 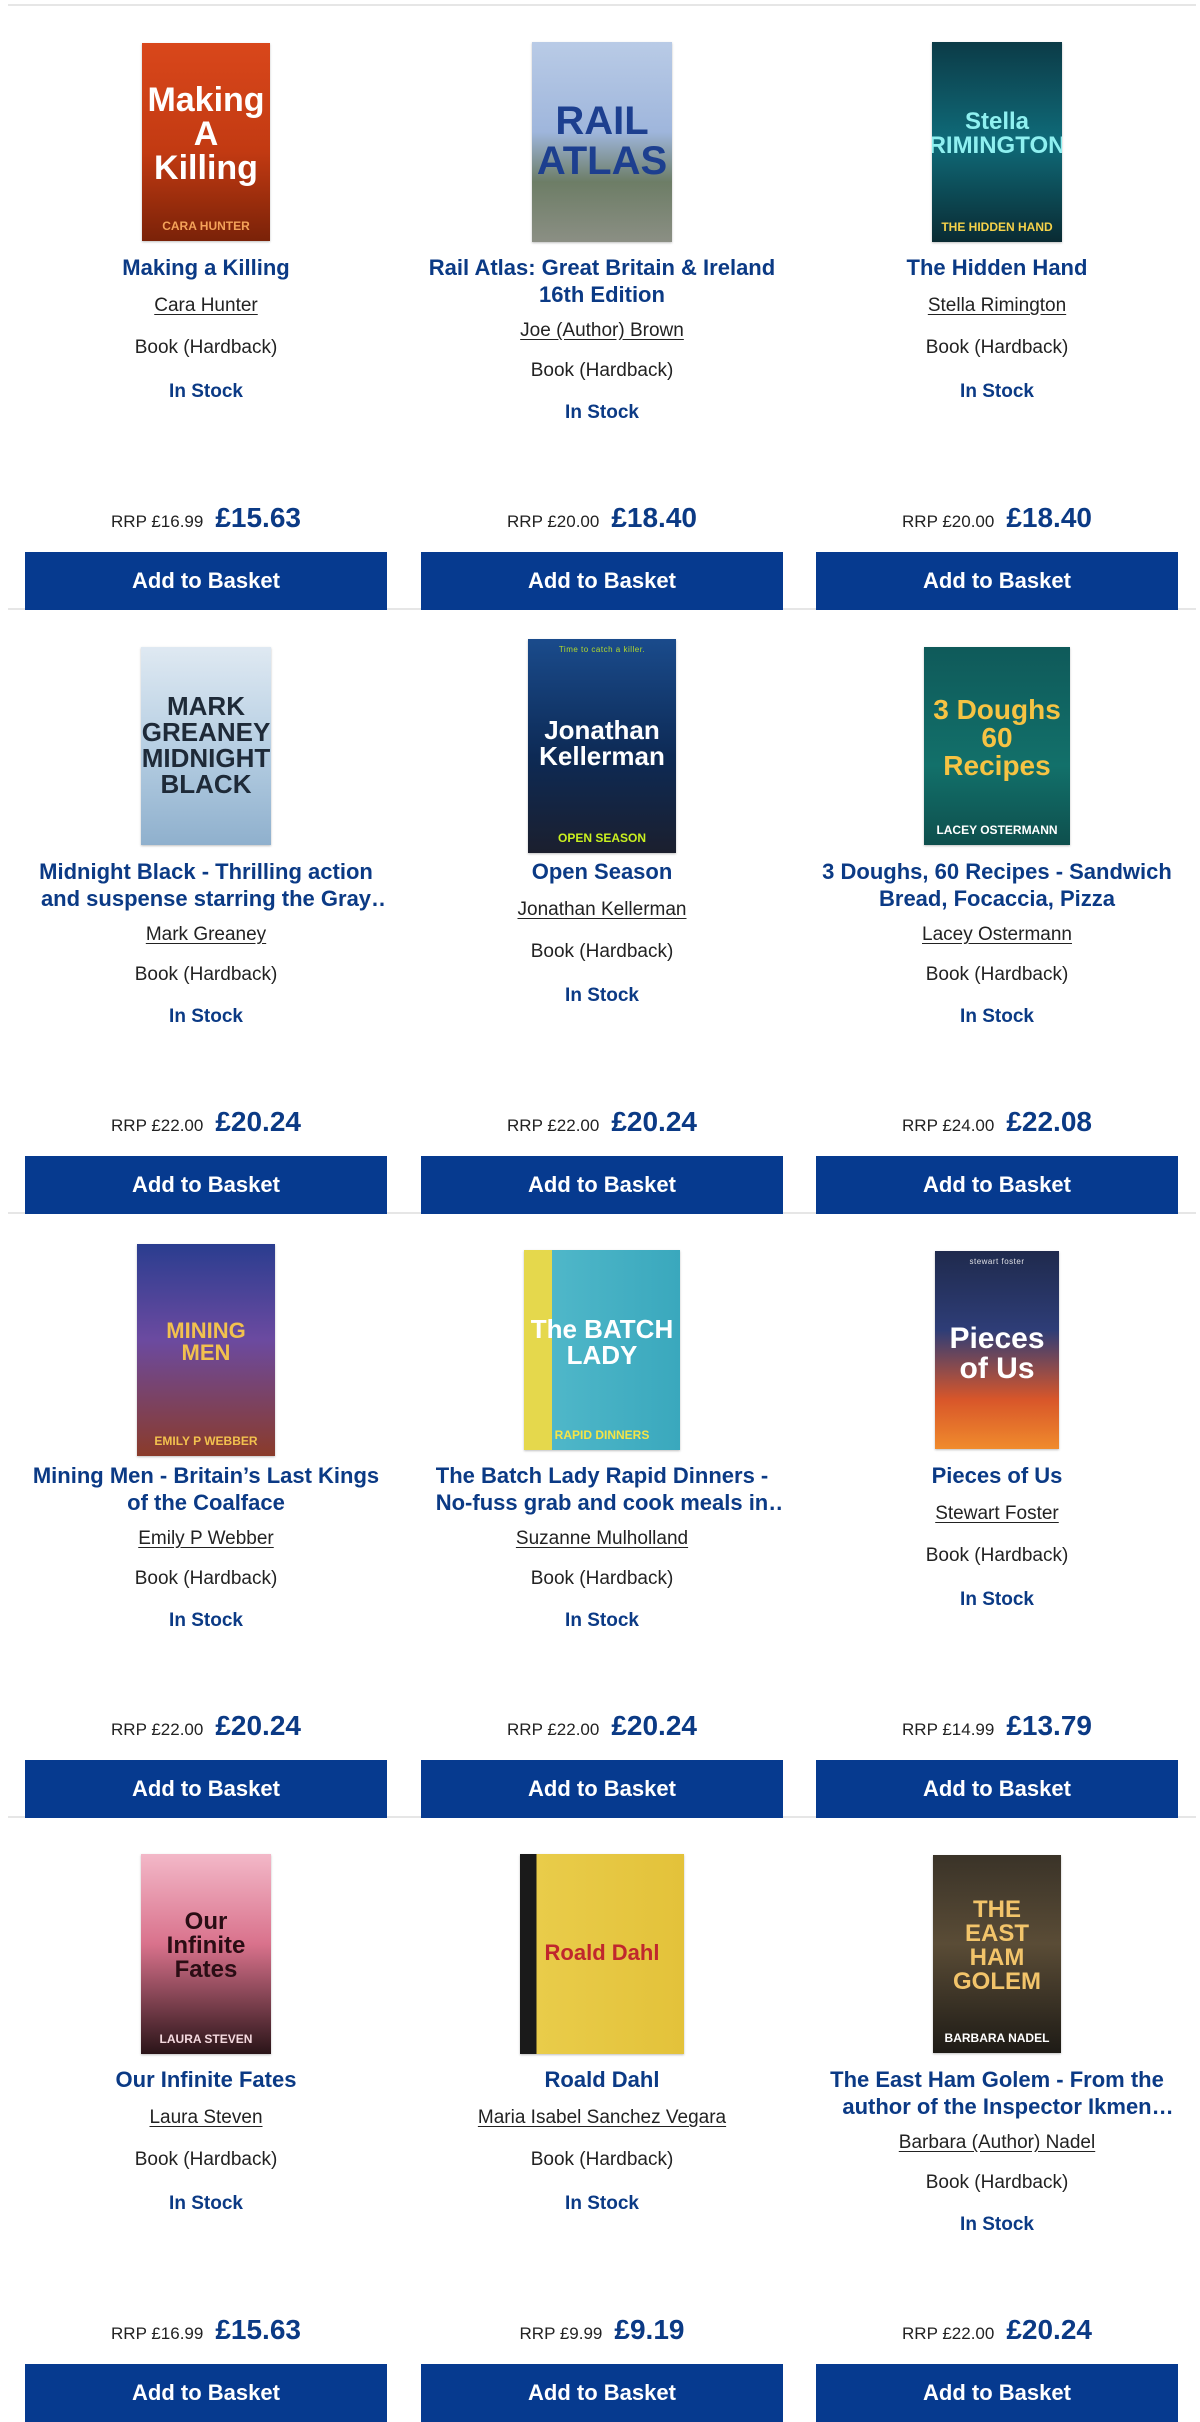 What do you see at coordinates (206, 1954) in the screenshot?
I see `book-cover-image: Our Infinite Fates LAURA STEVEN` at bounding box center [206, 1954].